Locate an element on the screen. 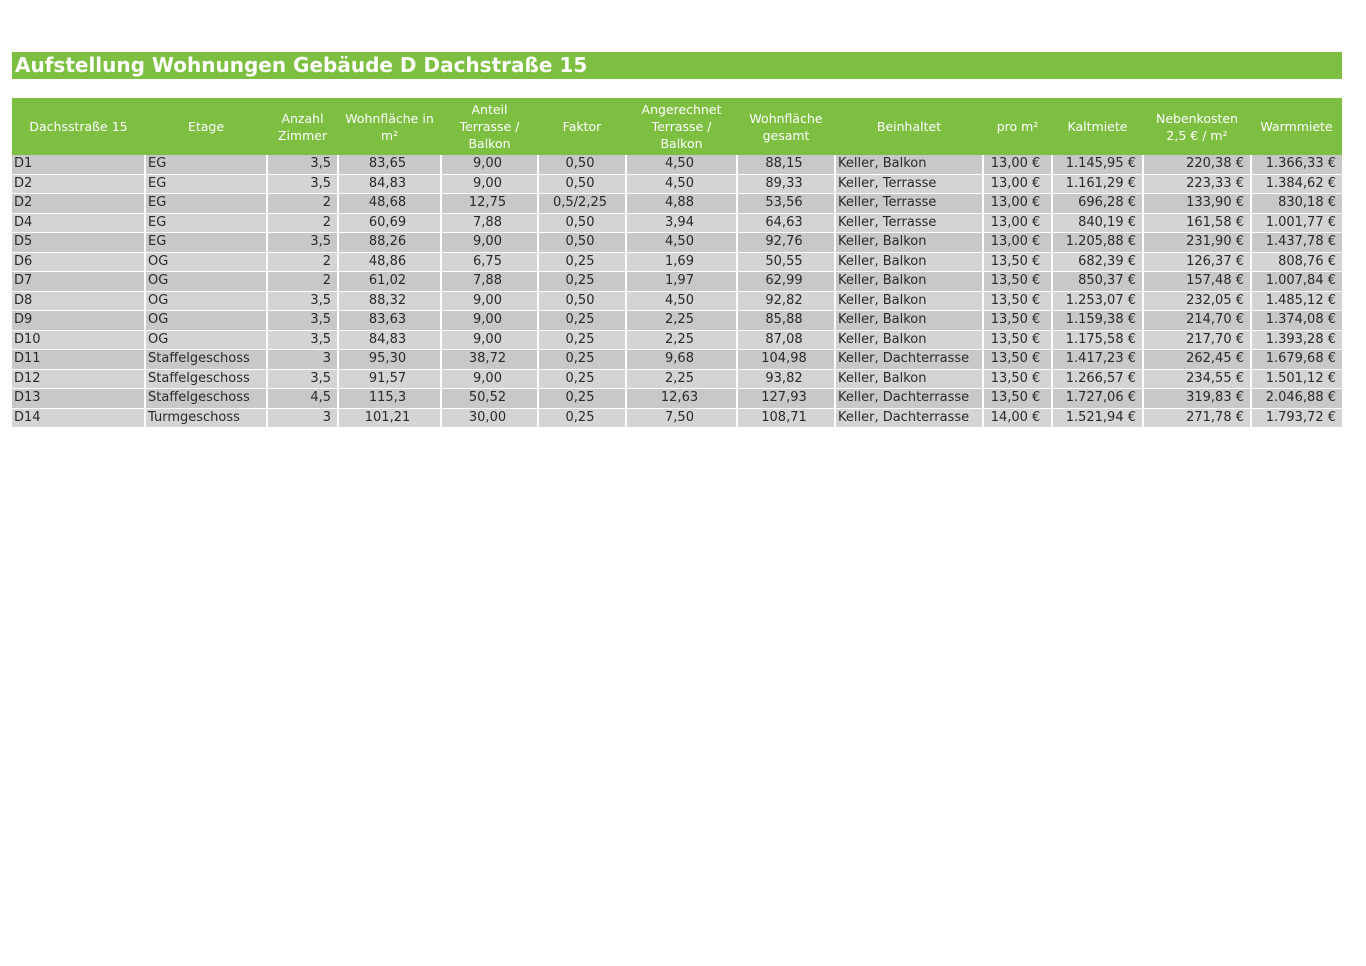 This screenshot has width=1366, height=966. cell-gesamt: 92,82 is located at coordinates (786, 301).